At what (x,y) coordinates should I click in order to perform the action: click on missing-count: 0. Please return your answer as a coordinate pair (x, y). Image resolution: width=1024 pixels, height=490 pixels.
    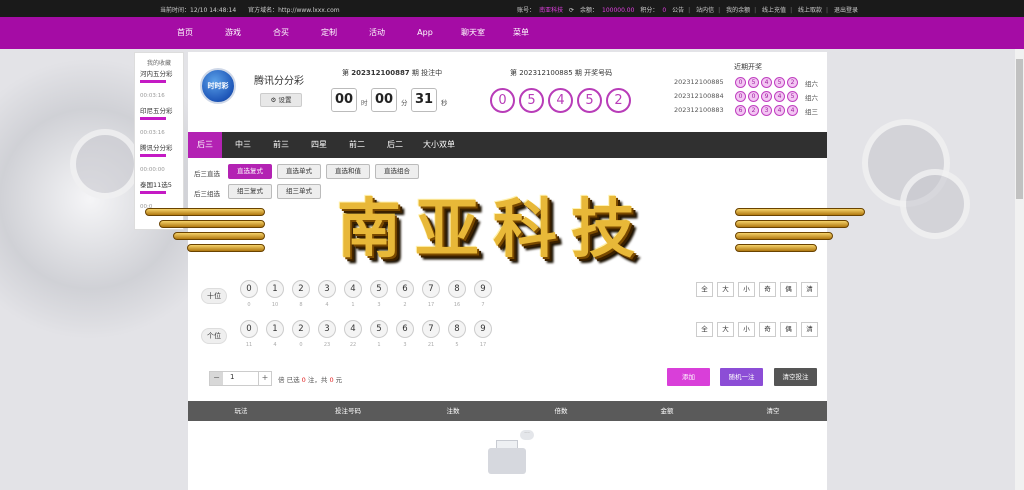
    Looking at the image, I should click on (301, 345).